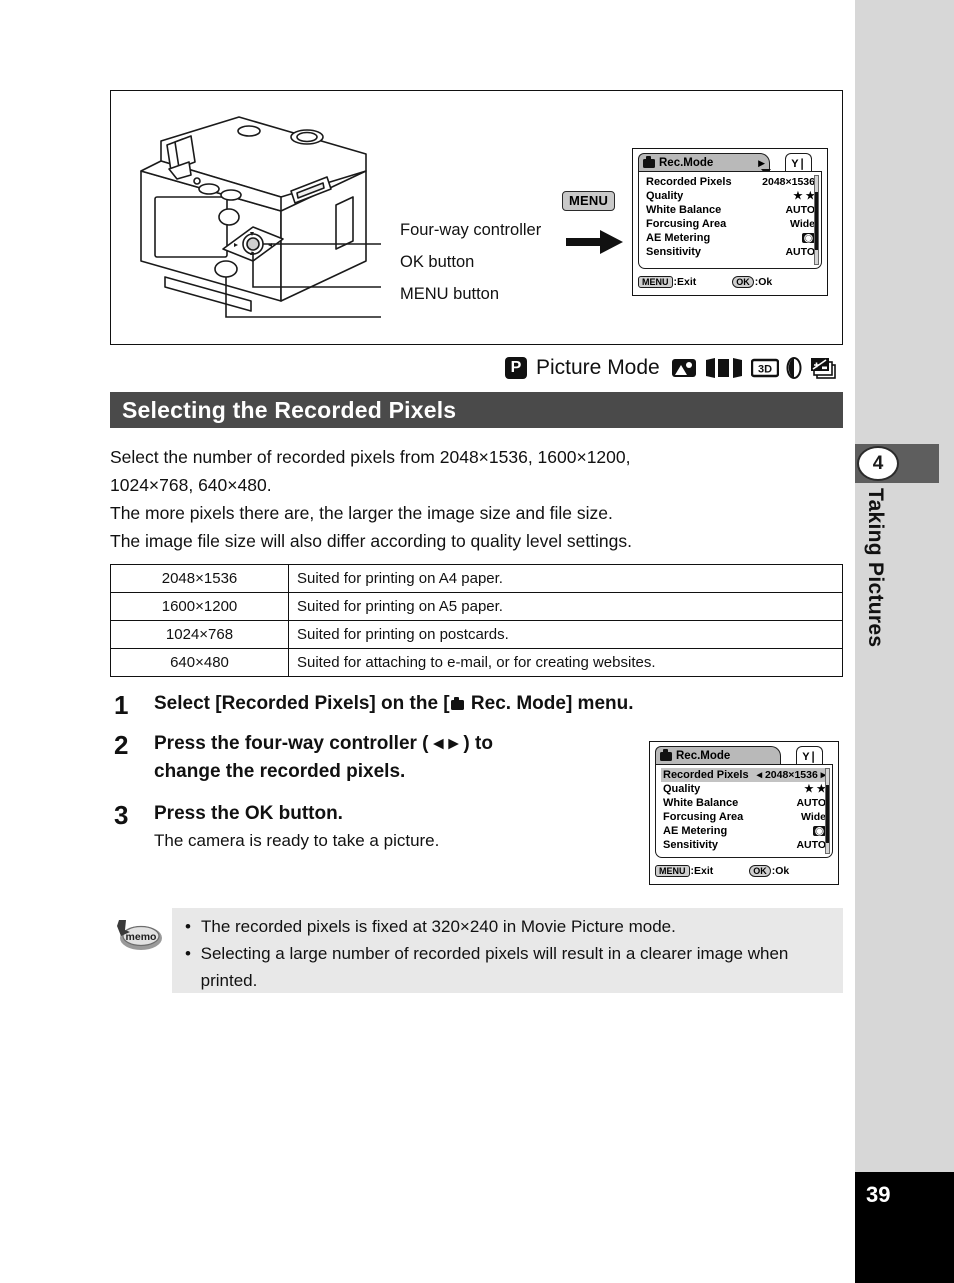  I want to click on landscape-icon, so click(683, 368).